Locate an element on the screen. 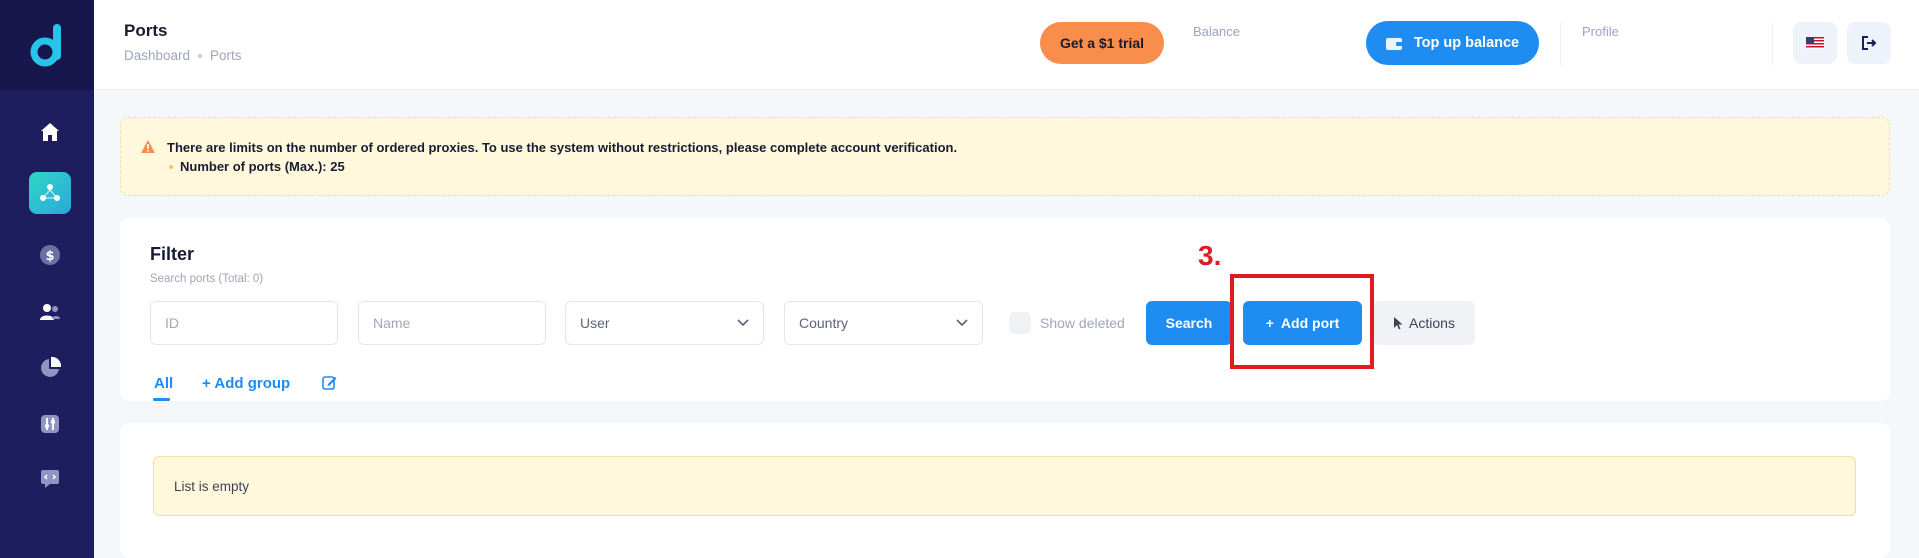 The height and width of the screenshot is (558, 1919). page-title: Ports is located at coordinates (146, 30).